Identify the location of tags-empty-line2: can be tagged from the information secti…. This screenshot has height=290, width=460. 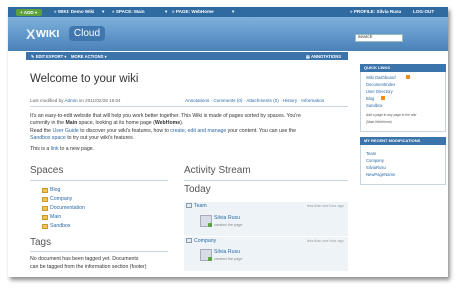
(88, 267).